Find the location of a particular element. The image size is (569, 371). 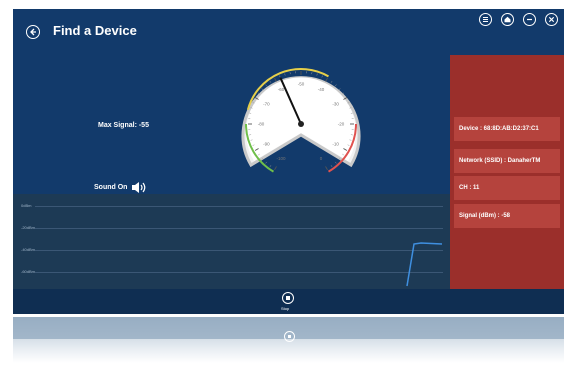

max-signal-label: Max Signal: -55 is located at coordinates (123, 125).